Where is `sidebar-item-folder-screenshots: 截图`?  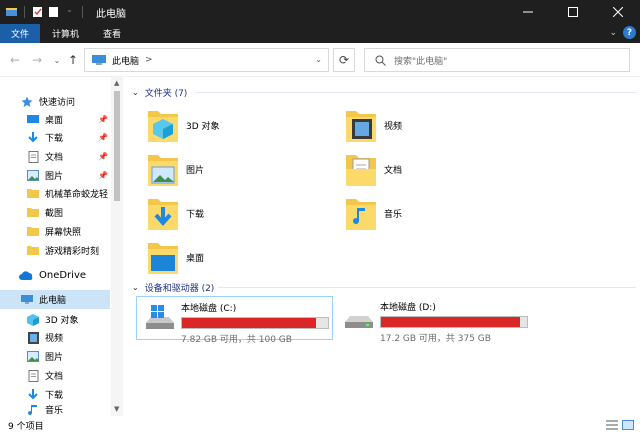
sidebar-item-folder-screenshots: 截图 is located at coordinates (55, 212).